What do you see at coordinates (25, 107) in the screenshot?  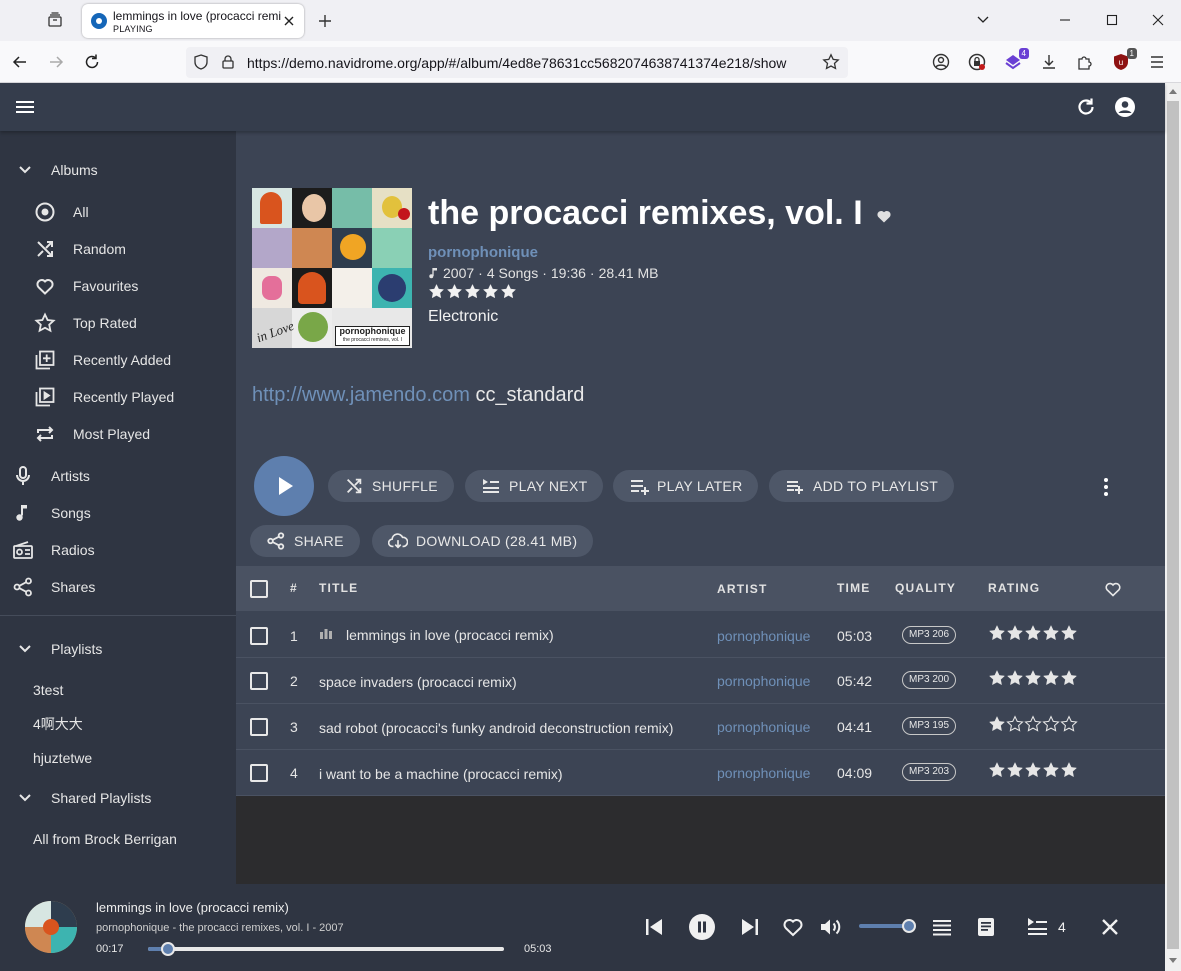 I see `hamburger-menu-icon` at bounding box center [25, 107].